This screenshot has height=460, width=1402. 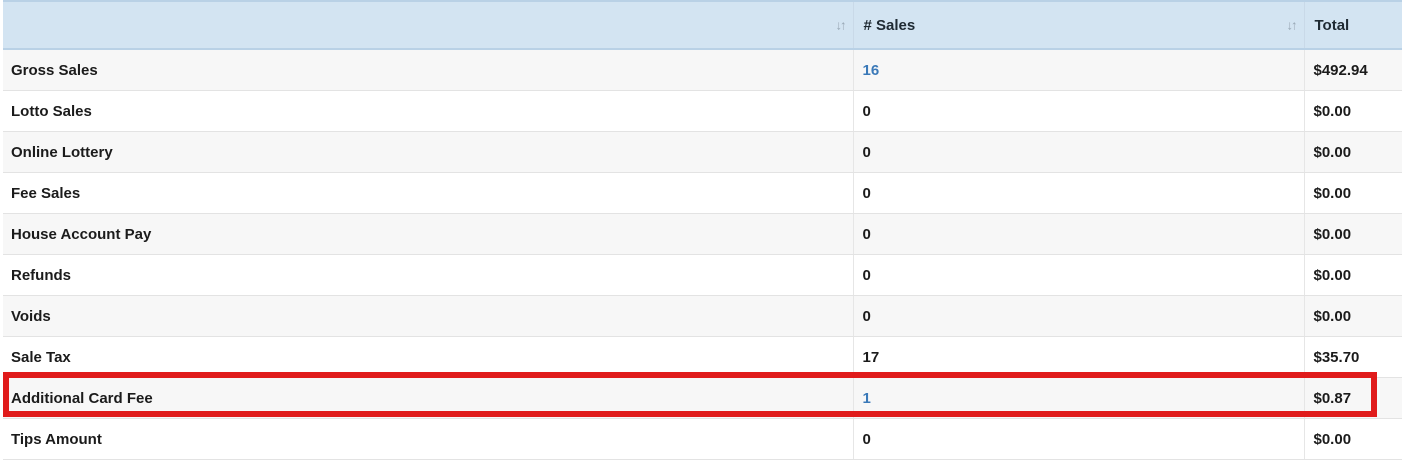 I want to click on column-header-sales-count-label: # Sales, so click(x=889, y=25).